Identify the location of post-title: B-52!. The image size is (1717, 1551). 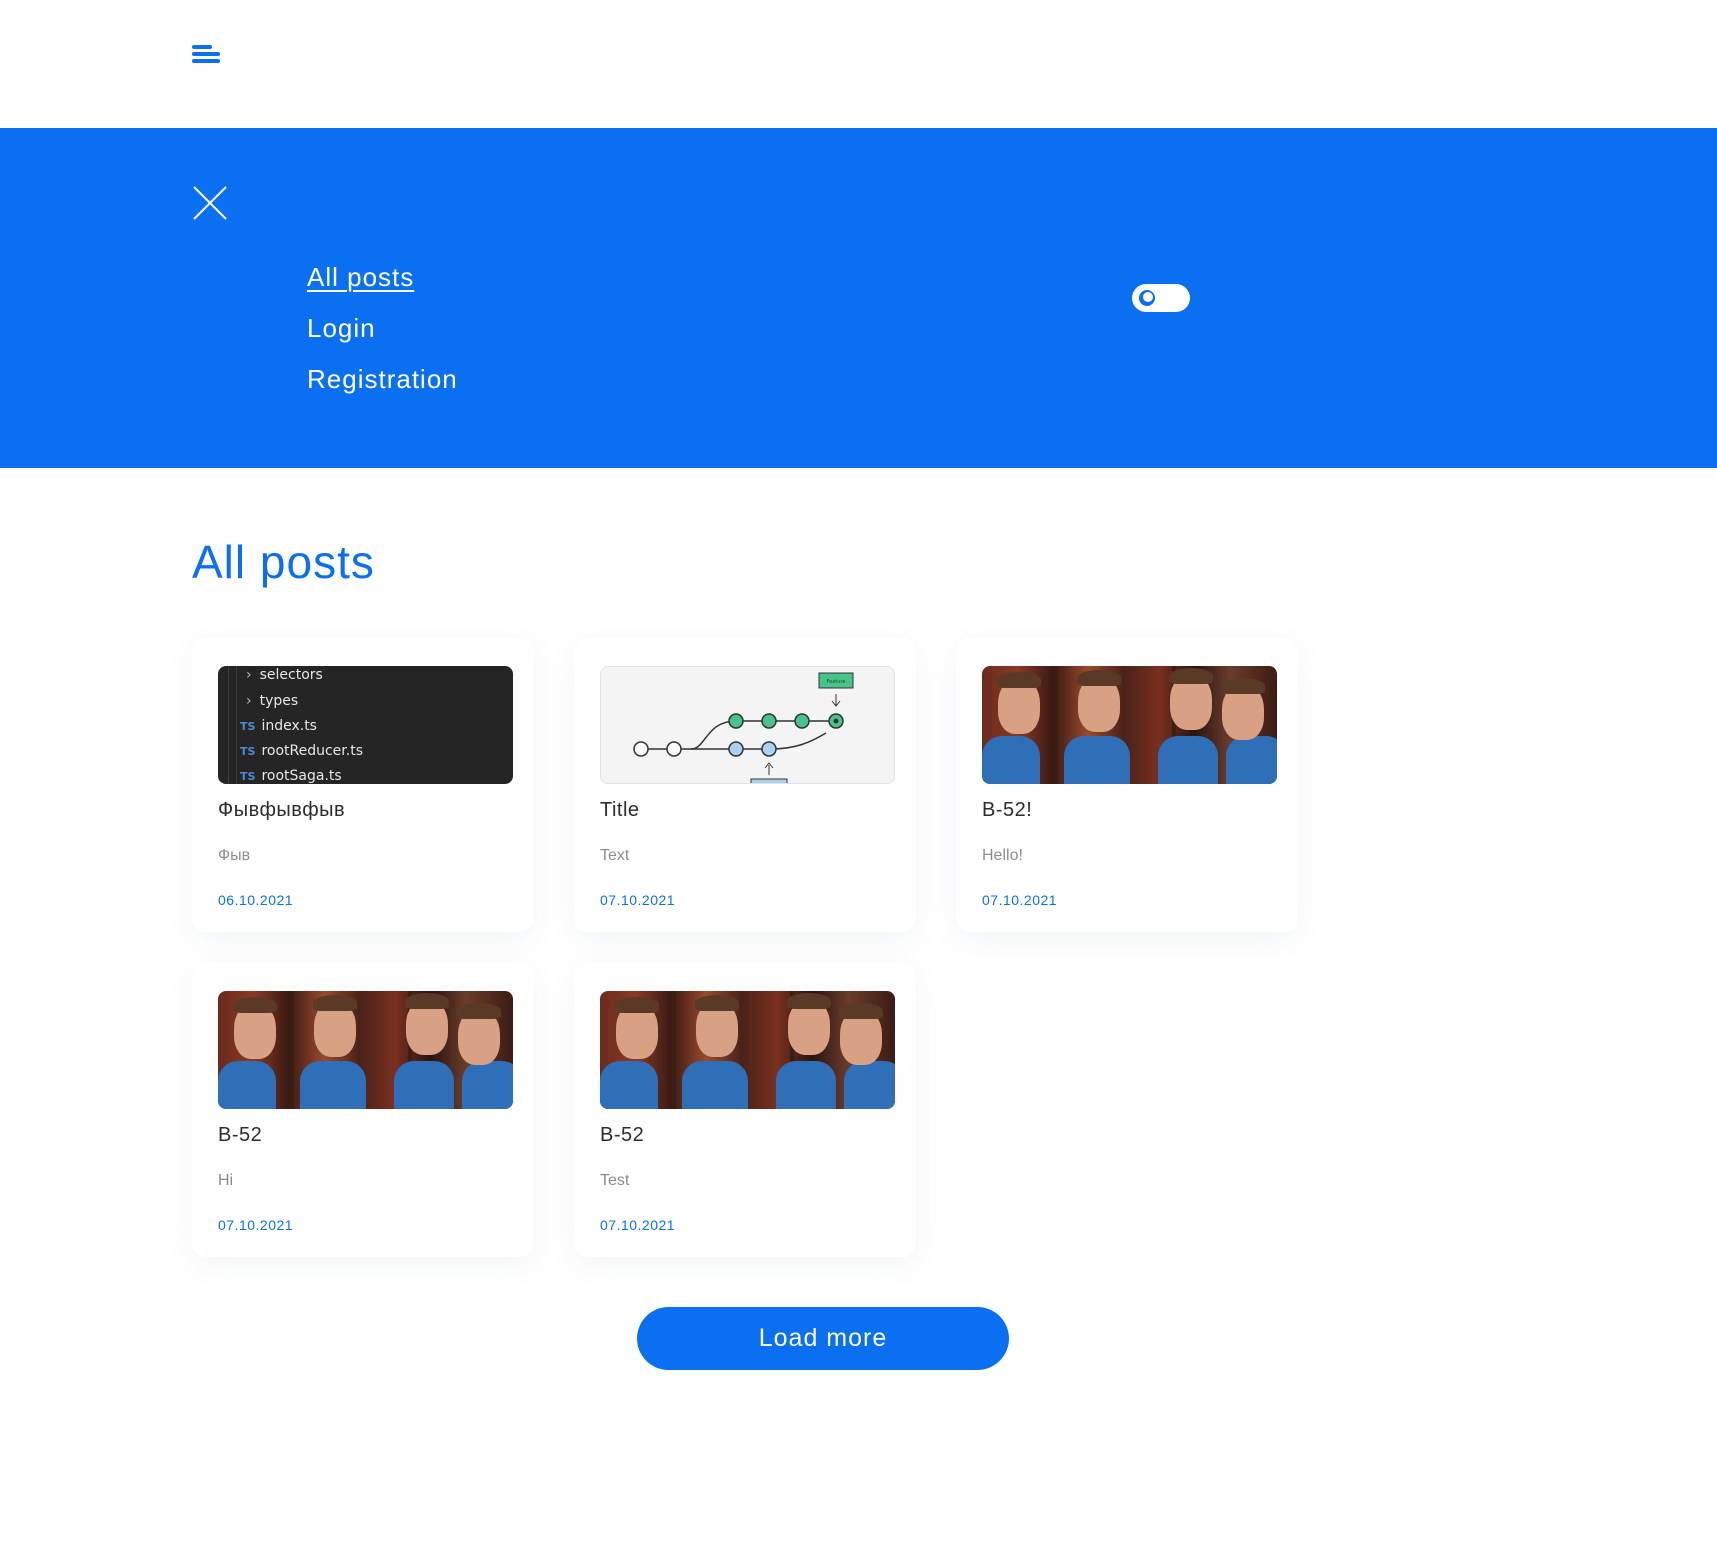
(1007, 810).